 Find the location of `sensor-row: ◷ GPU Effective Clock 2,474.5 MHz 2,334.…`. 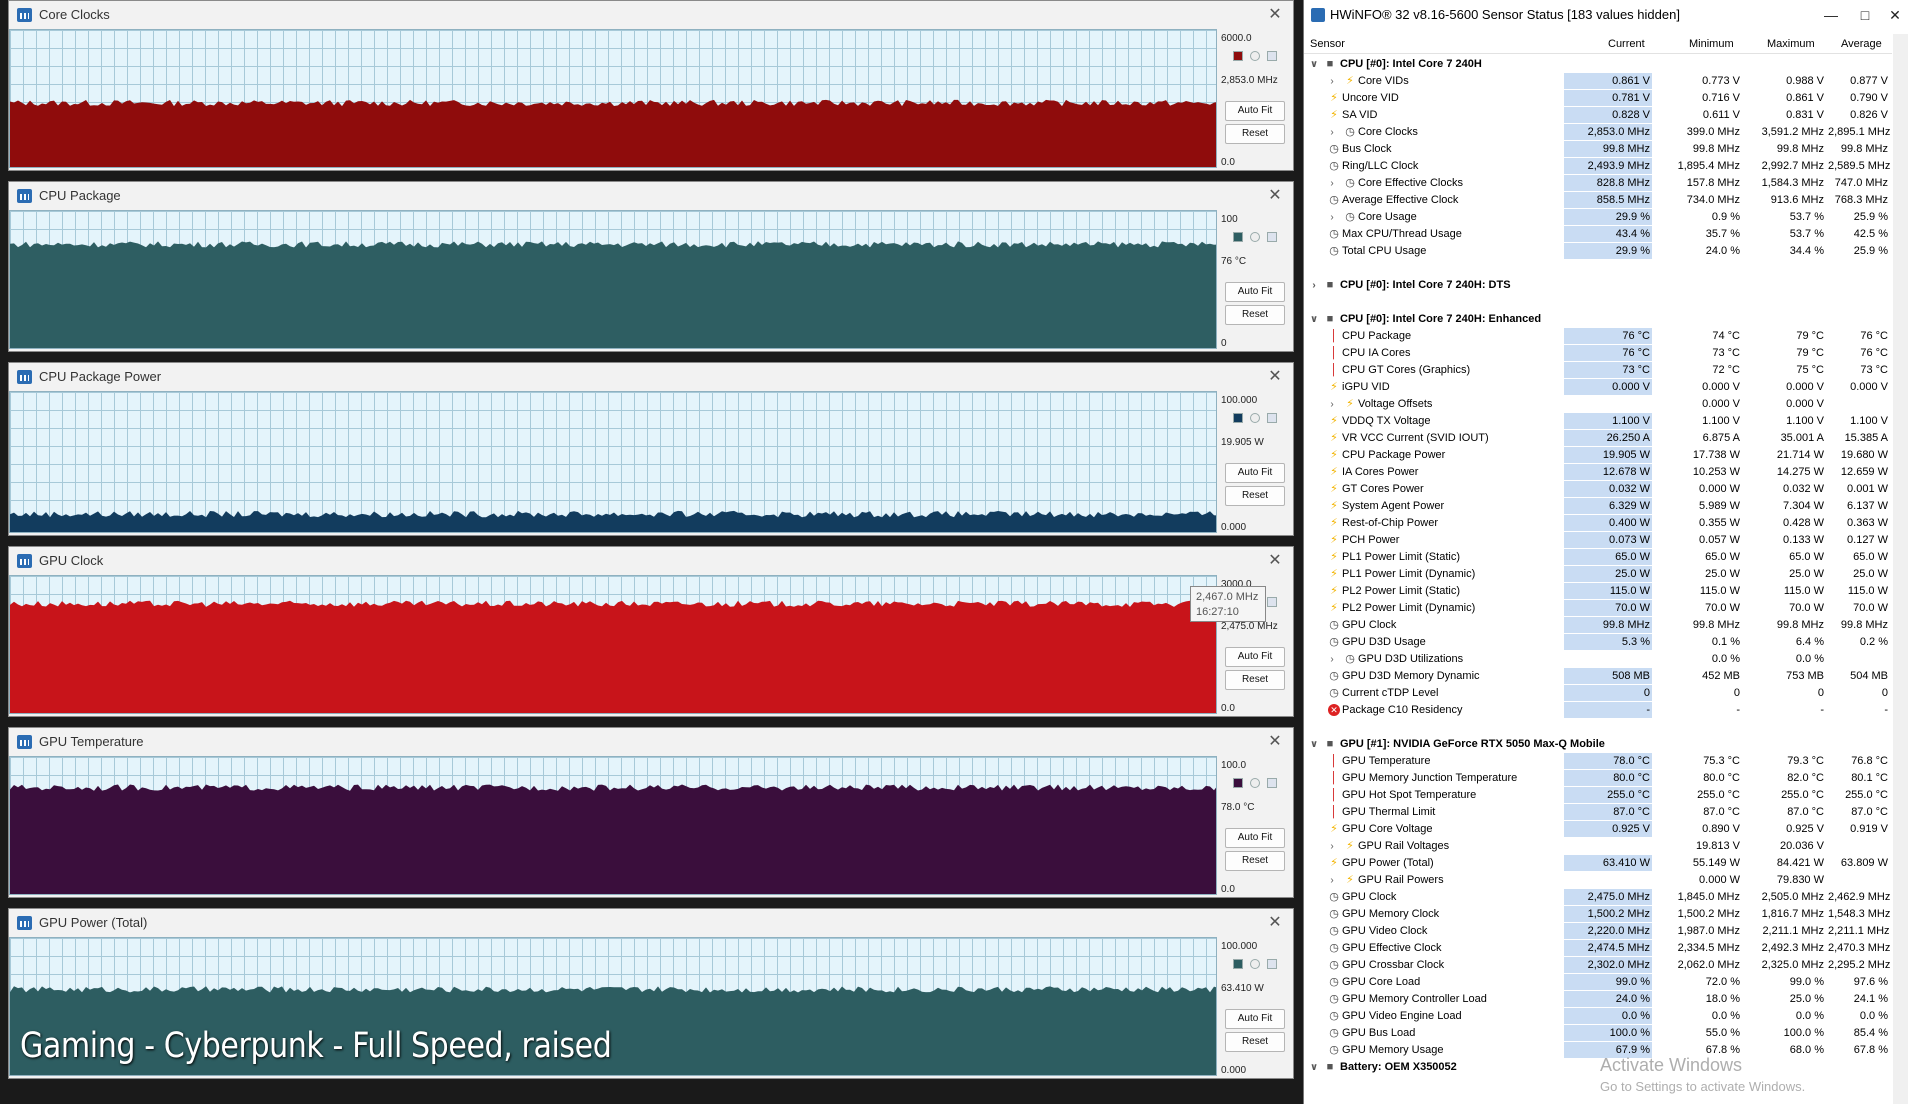

sensor-row: ◷ GPU Effective Clock 2,474.5 MHz 2,334.… is located at coordinates (1598, 948).